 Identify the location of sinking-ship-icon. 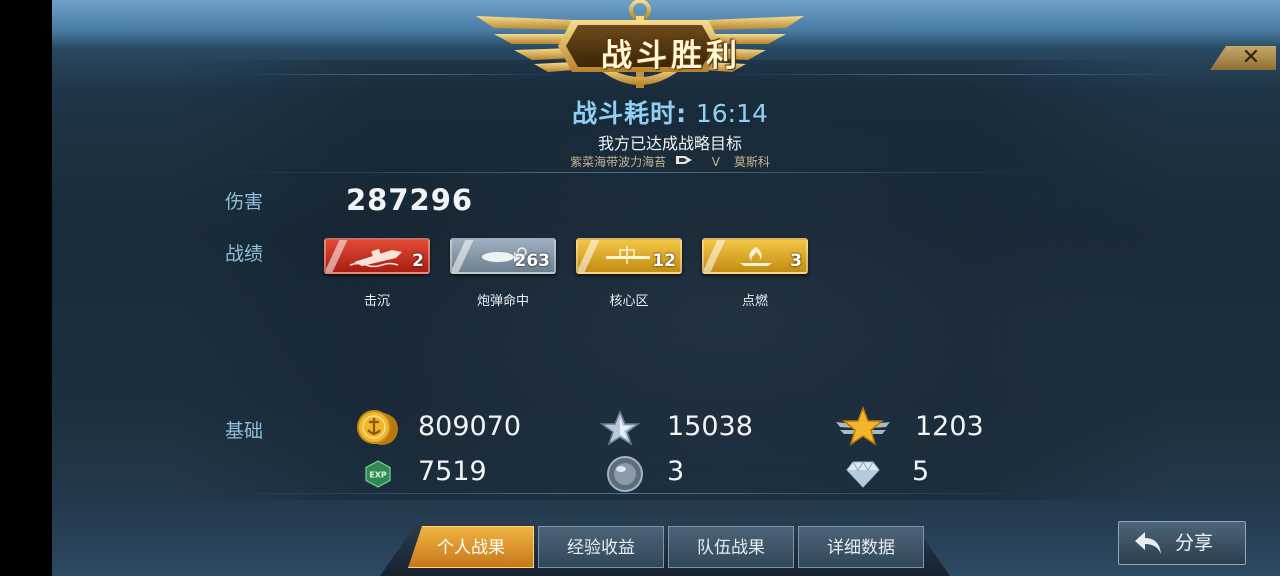
(375, 258).